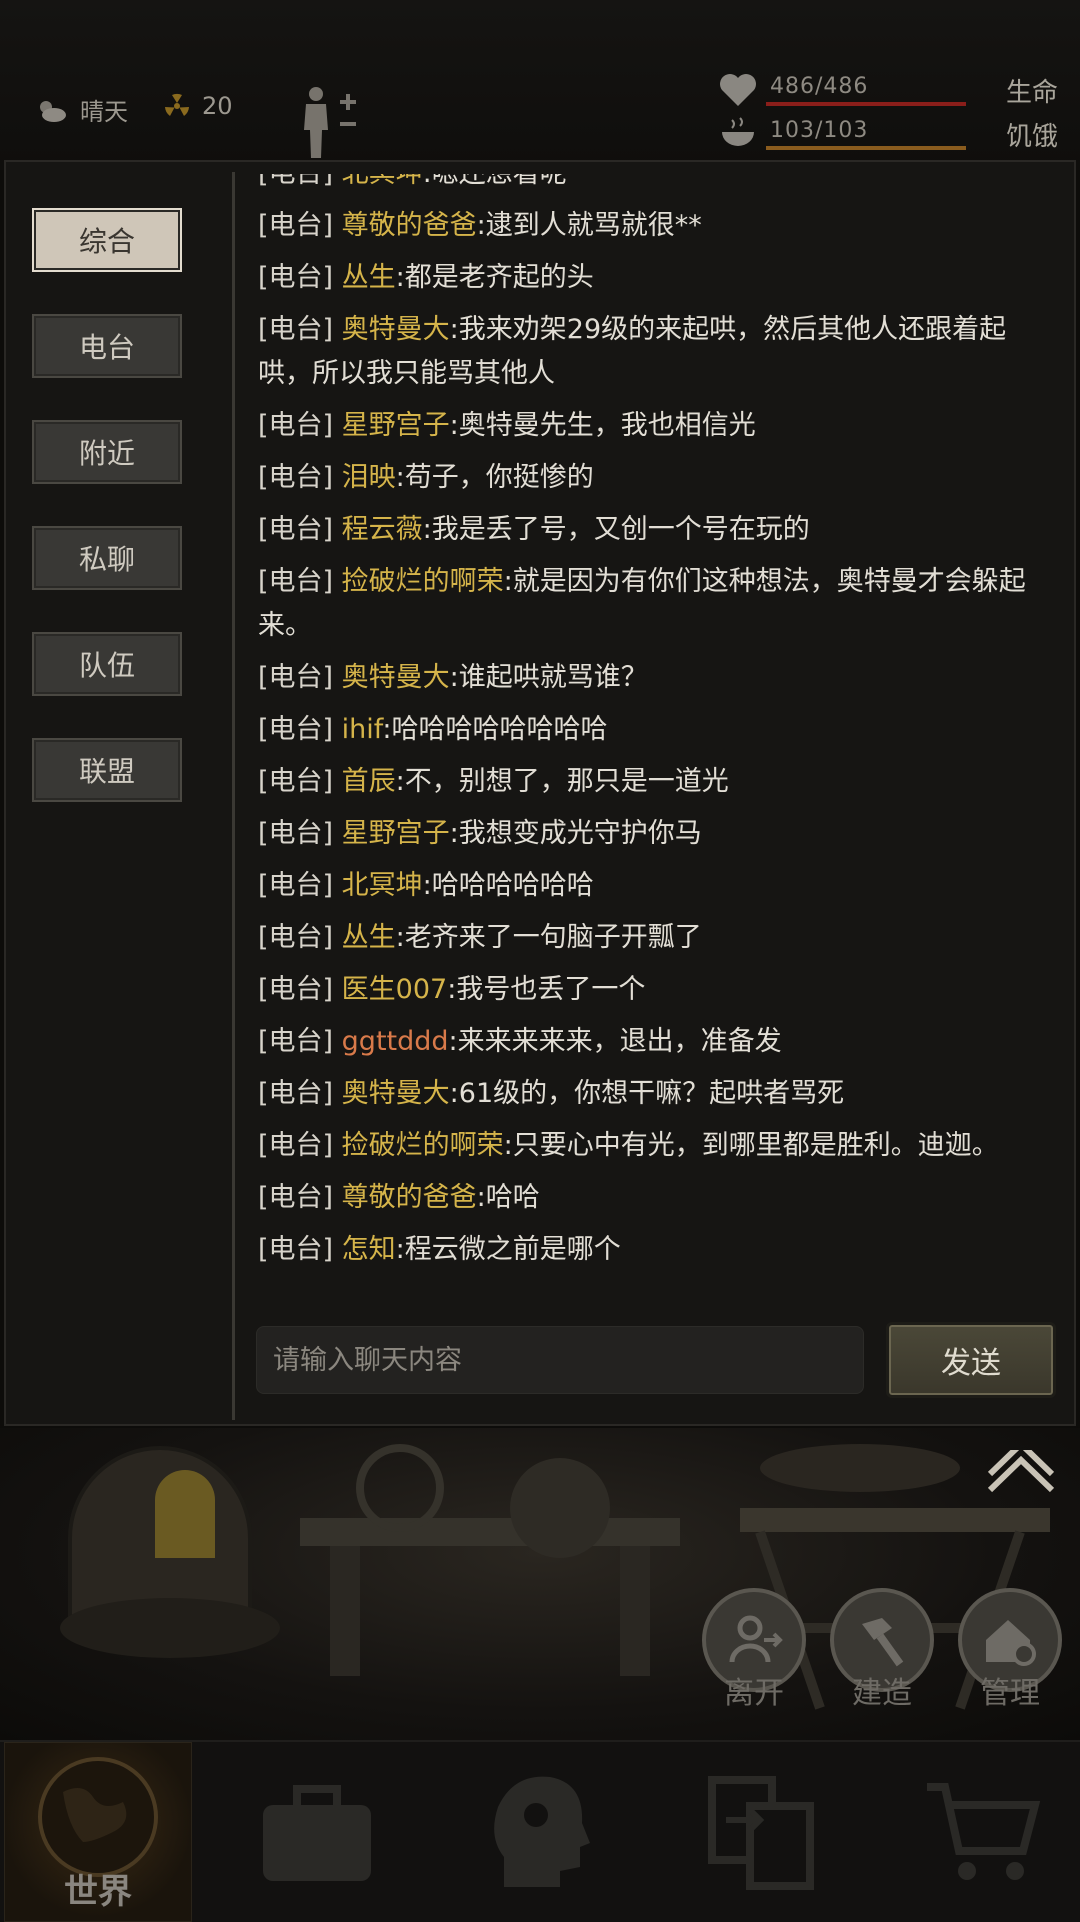 Image resolution: width=1080 pixels, height=1922 pixels. Describe the element at coordinates (888, 92) in the screenshot. I see `health-stat: 486/486 生命` at that location.